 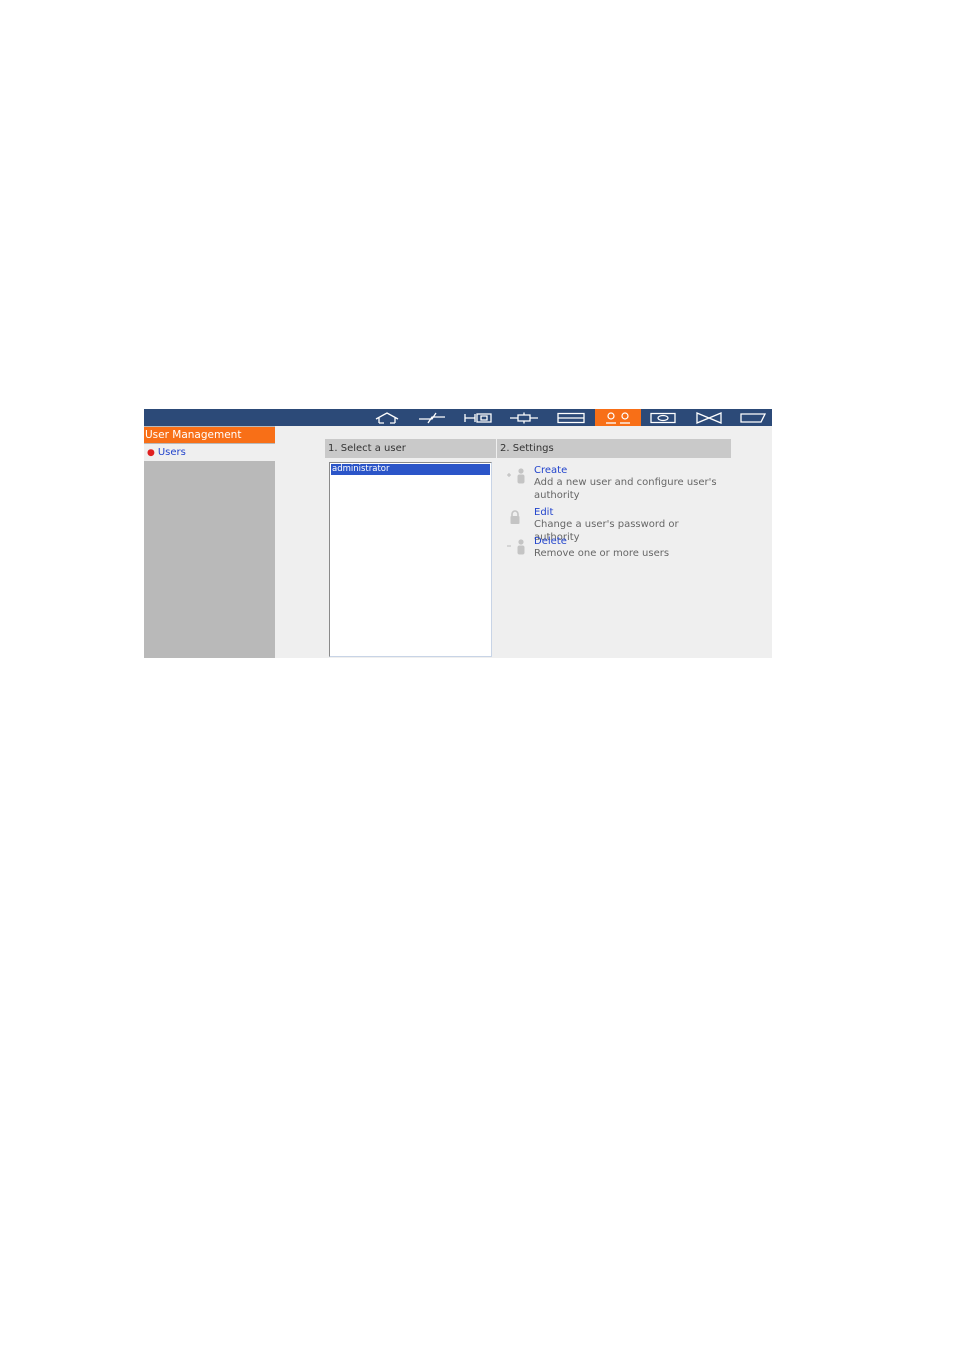 What do you see at coordinates (171, 452) in the screenshot?
I see `sidebar-item-label: Users` at bounding box center [171, 452].